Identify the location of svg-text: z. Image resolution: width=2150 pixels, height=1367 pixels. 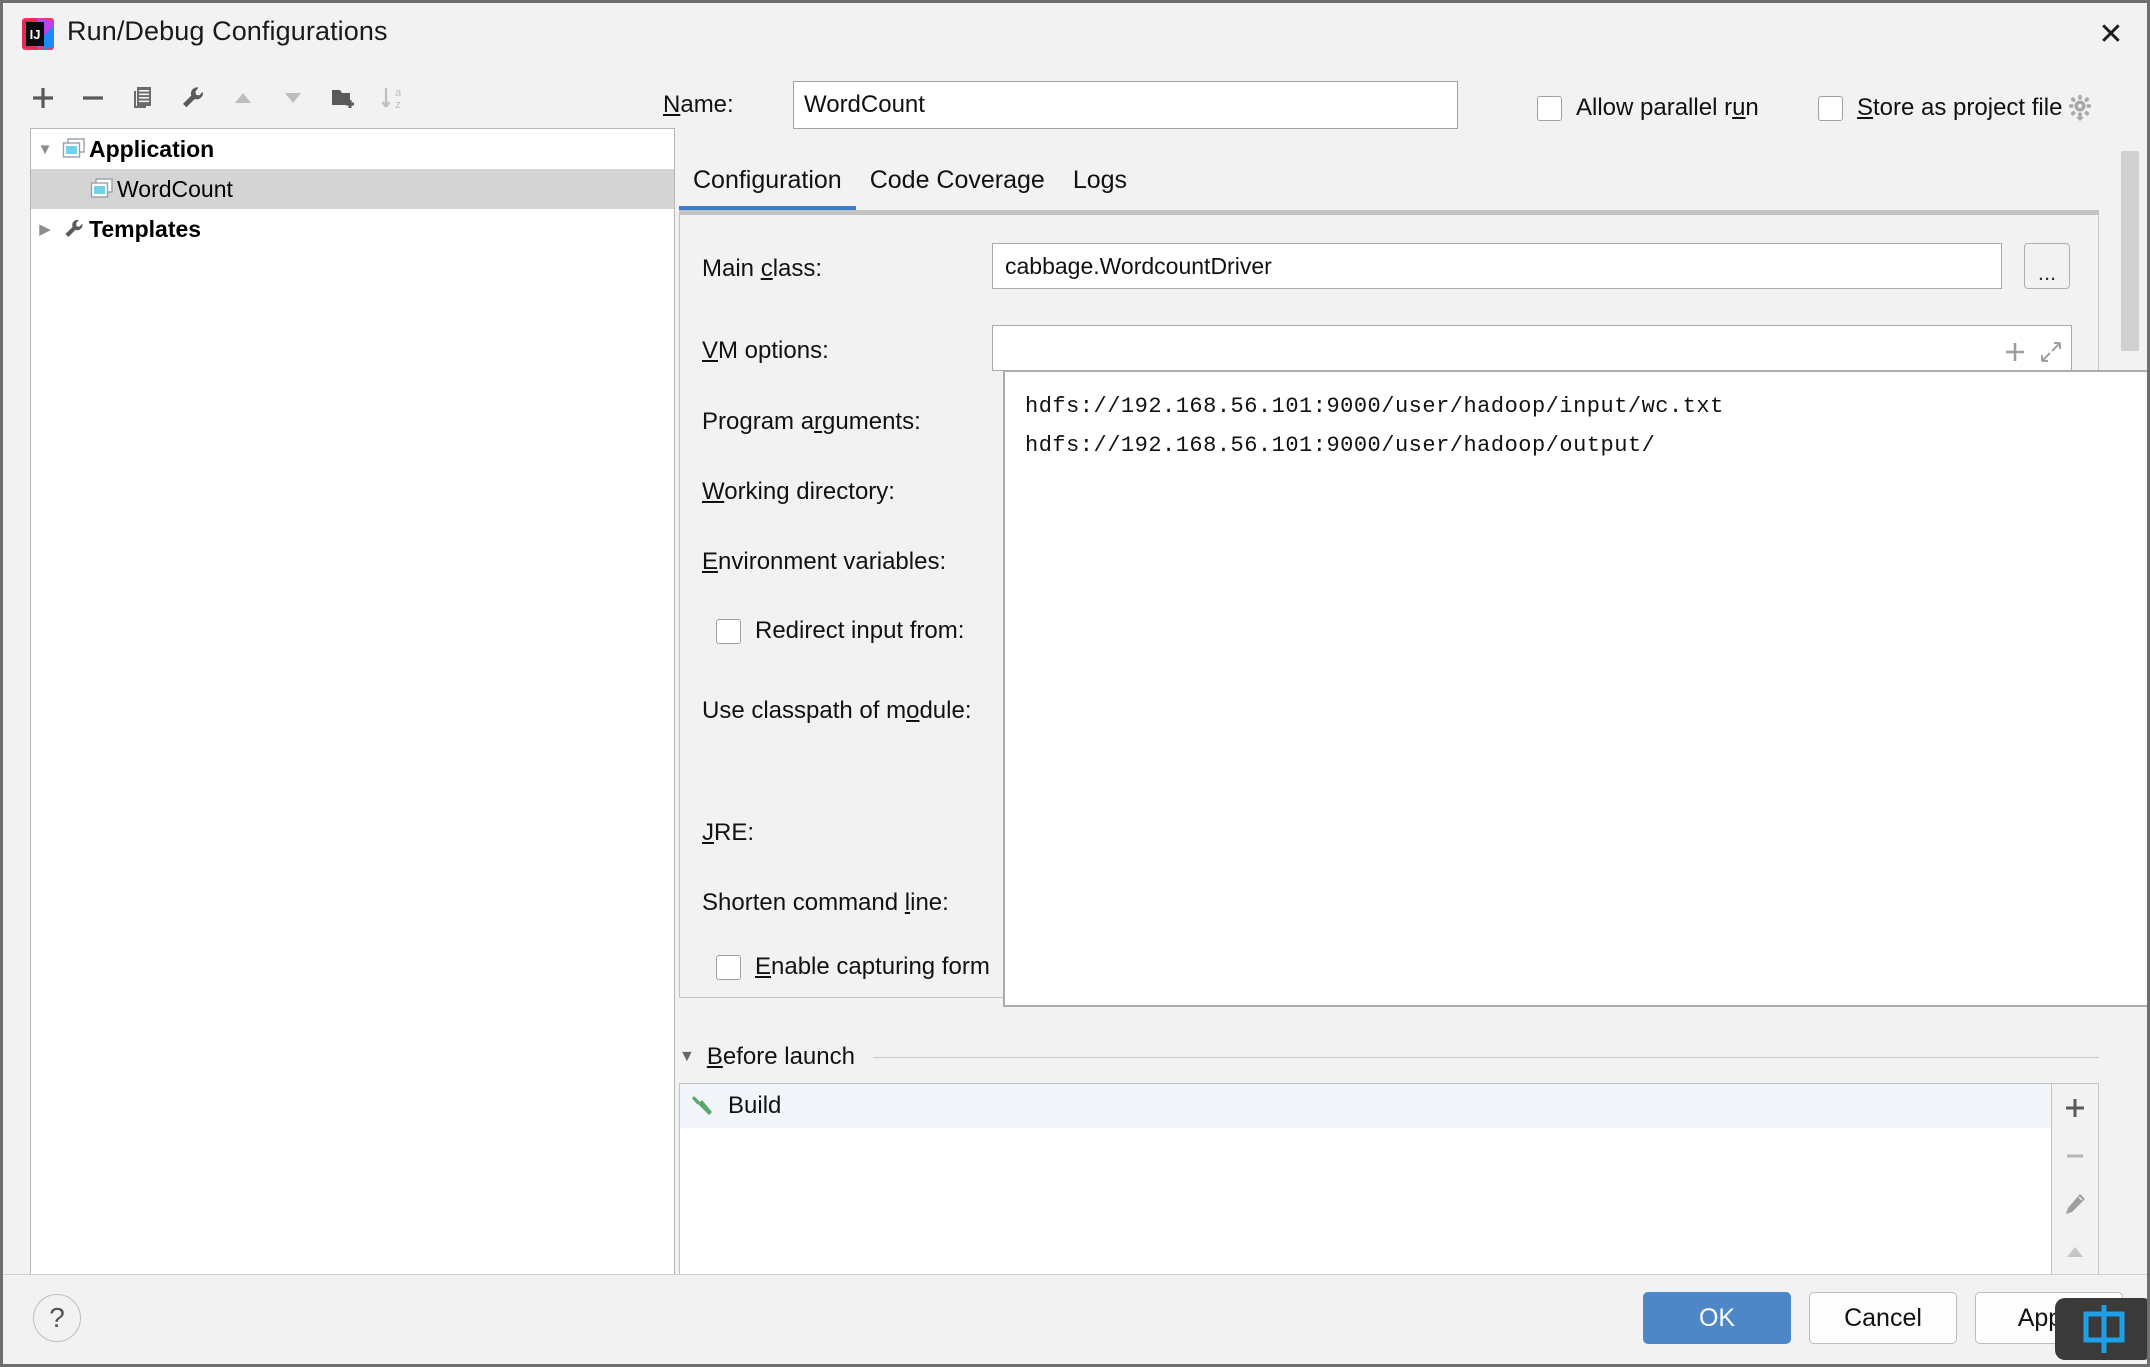
(398, 105).